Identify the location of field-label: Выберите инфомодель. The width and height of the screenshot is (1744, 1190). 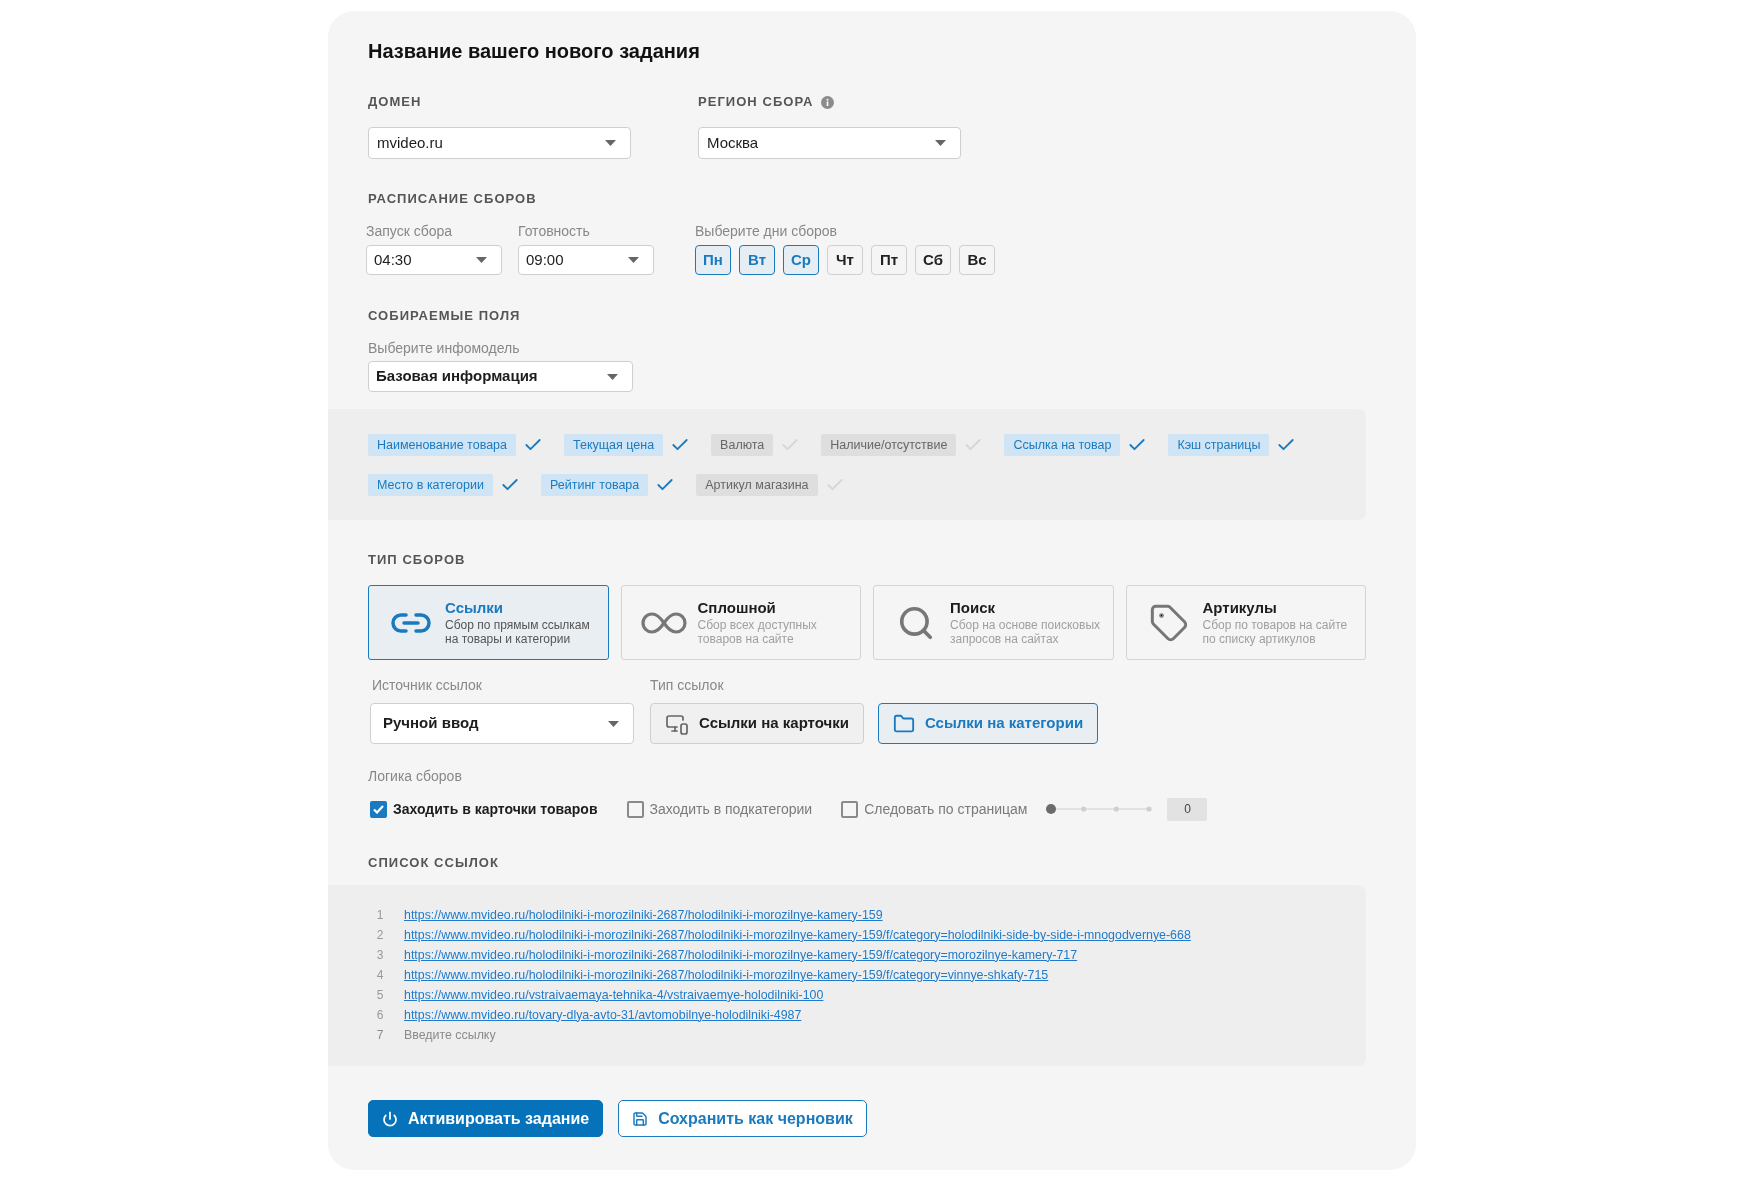
(444, 348).